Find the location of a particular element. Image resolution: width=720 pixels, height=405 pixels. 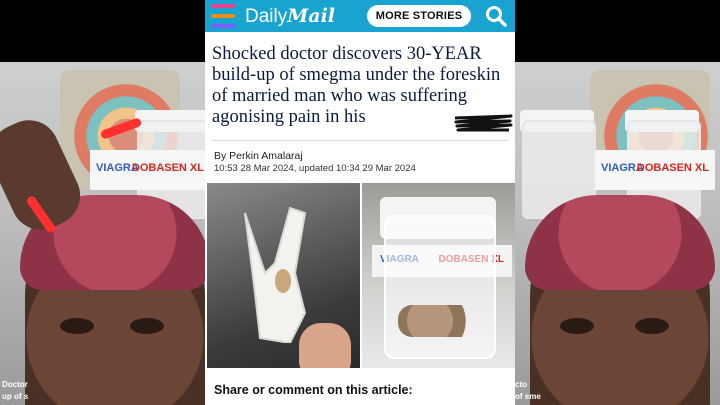

site-header: DailyMail MORE STORIES is located at coordinates (360, 16).